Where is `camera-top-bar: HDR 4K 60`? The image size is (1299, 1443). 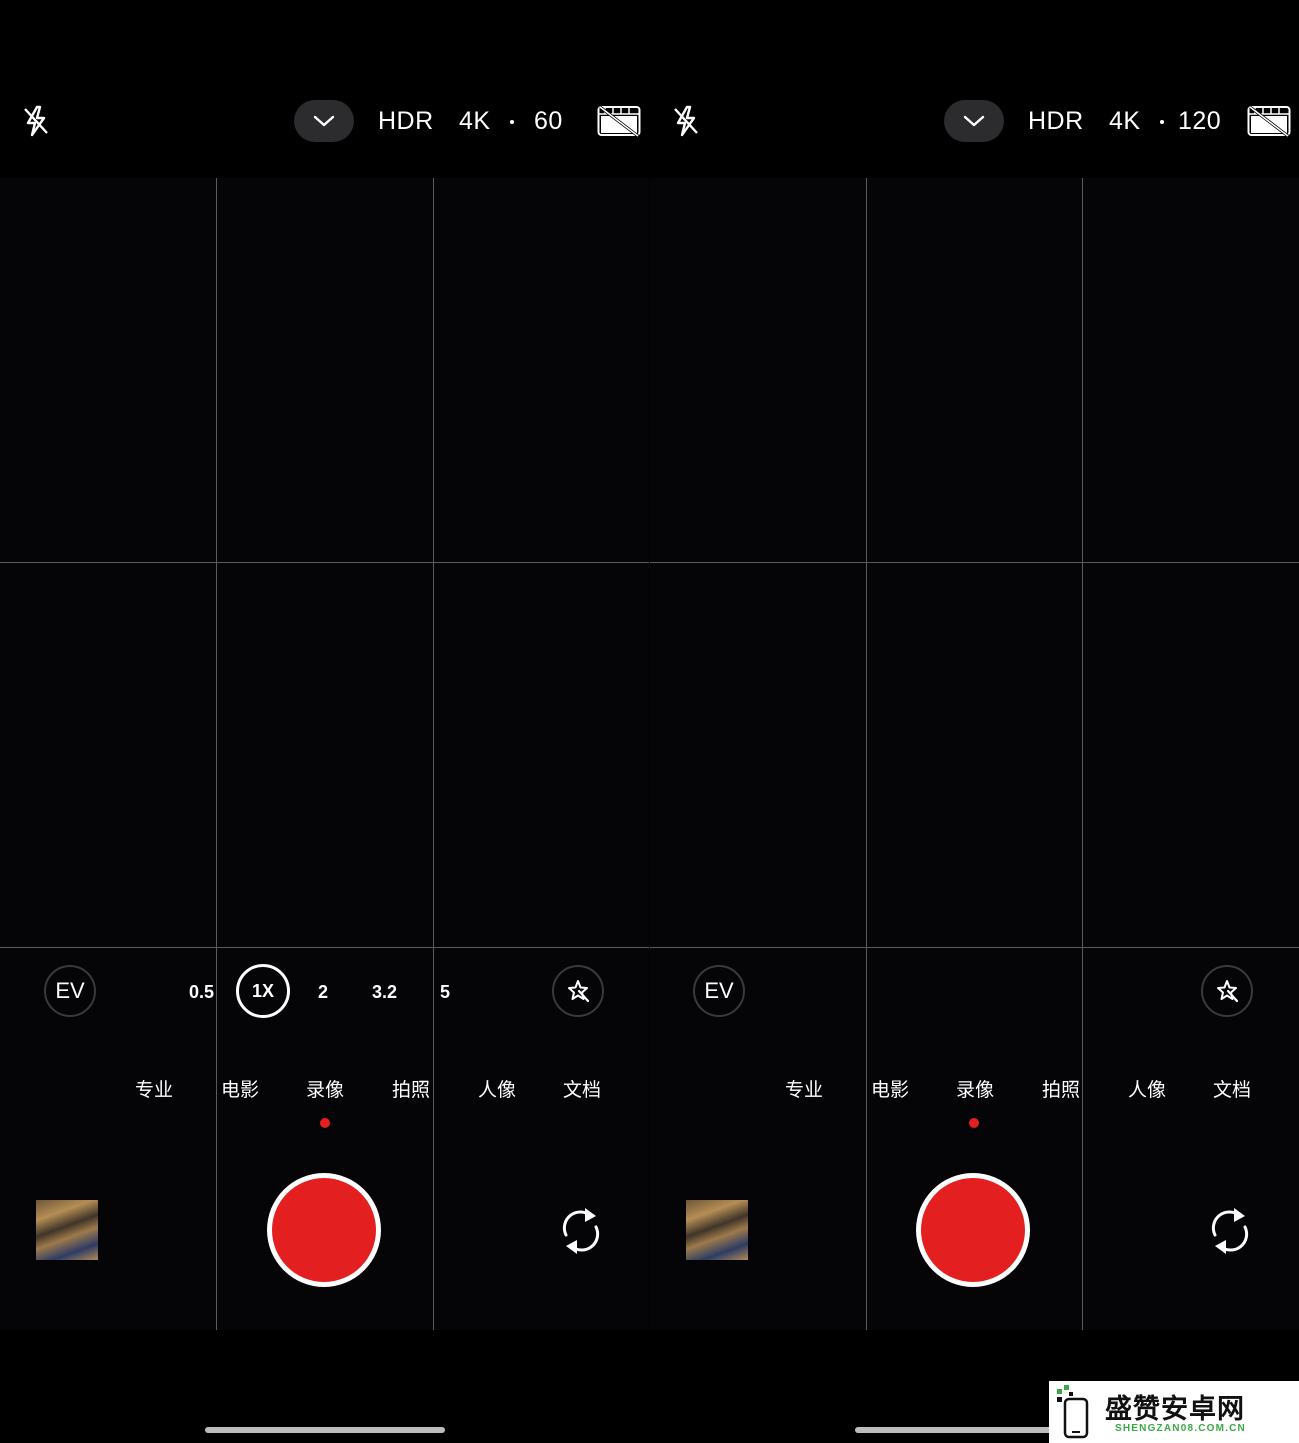 camera-top-bar: HDR 4K 60 is located at coordinates (324, 122).